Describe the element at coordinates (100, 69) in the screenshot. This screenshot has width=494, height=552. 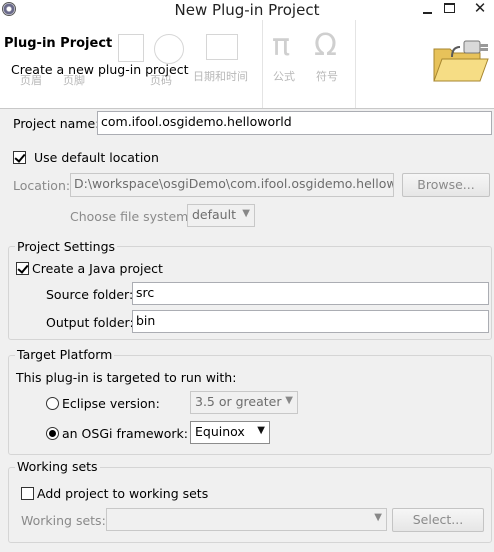
I see `page-description: Create a new plug-in project` at that location.